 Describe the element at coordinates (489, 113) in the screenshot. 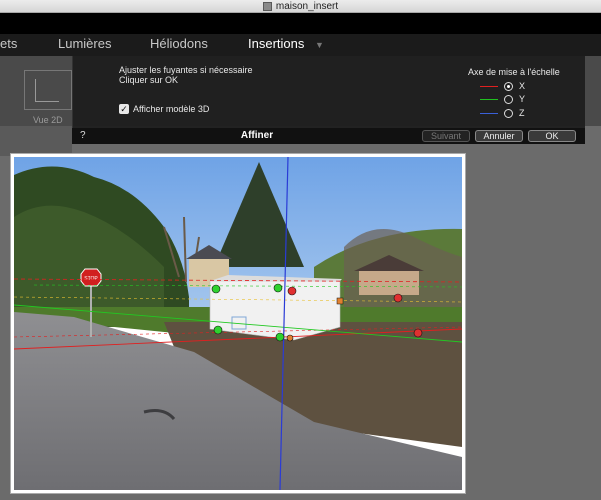

I see `axis-z-swatch` at that location.